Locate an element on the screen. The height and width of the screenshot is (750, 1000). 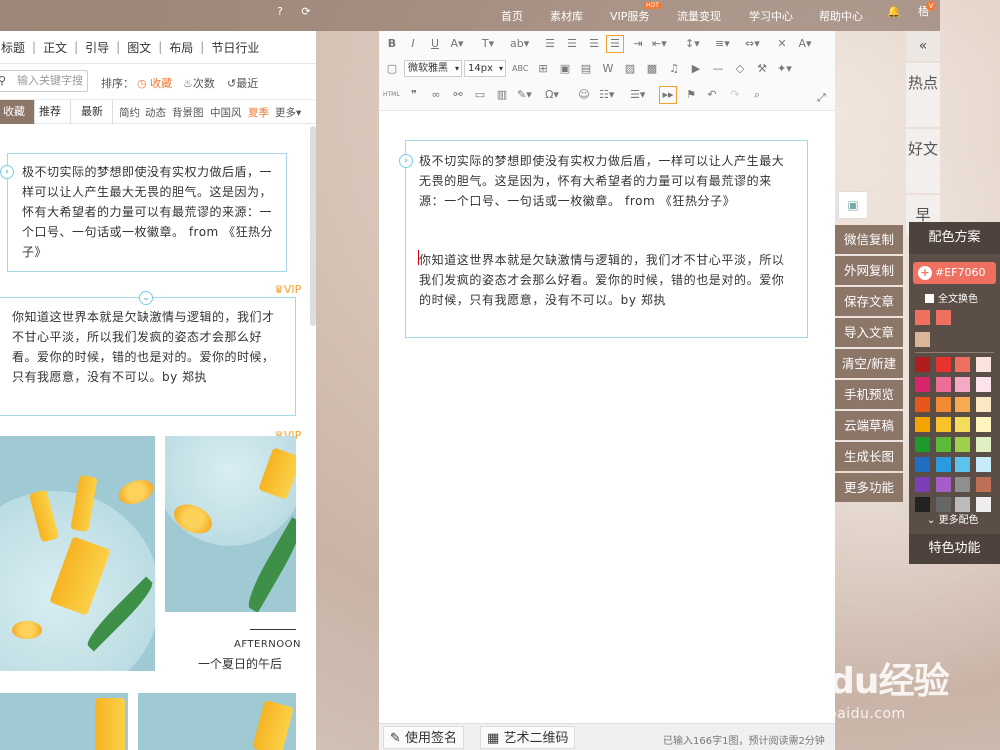
align-right-icon: ☰ is located at coordinates (594, 44).